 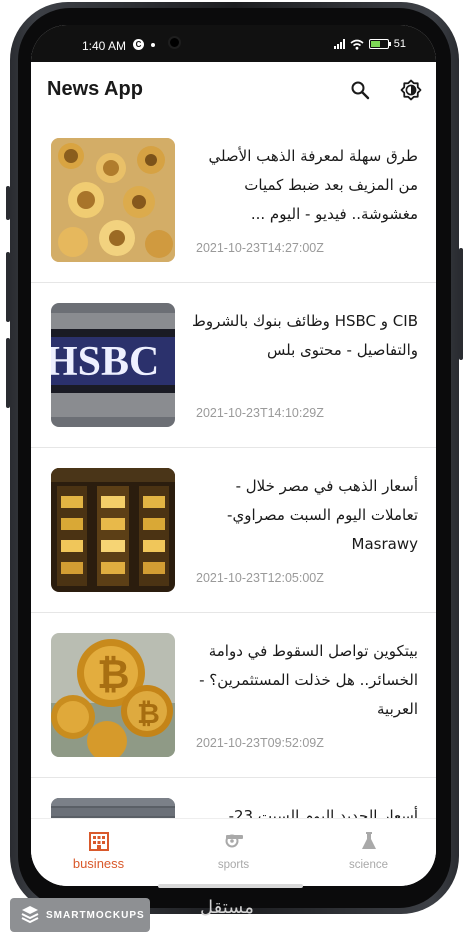 What do you see at coordinates (8, 373) in the screenshot?
I see `side-key` at bounding box center [8, 373].